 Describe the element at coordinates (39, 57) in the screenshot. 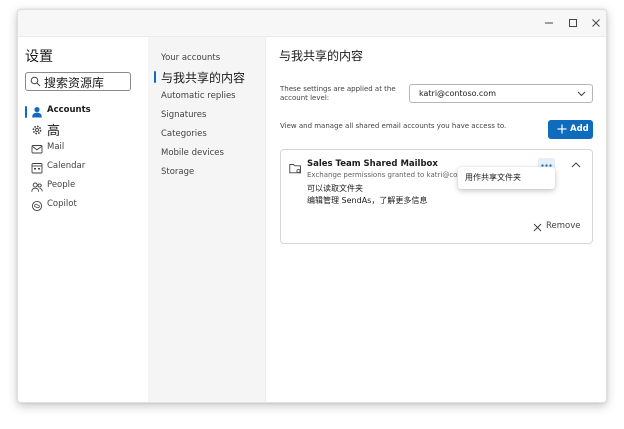

I see `settings-title: 设置` at that location.